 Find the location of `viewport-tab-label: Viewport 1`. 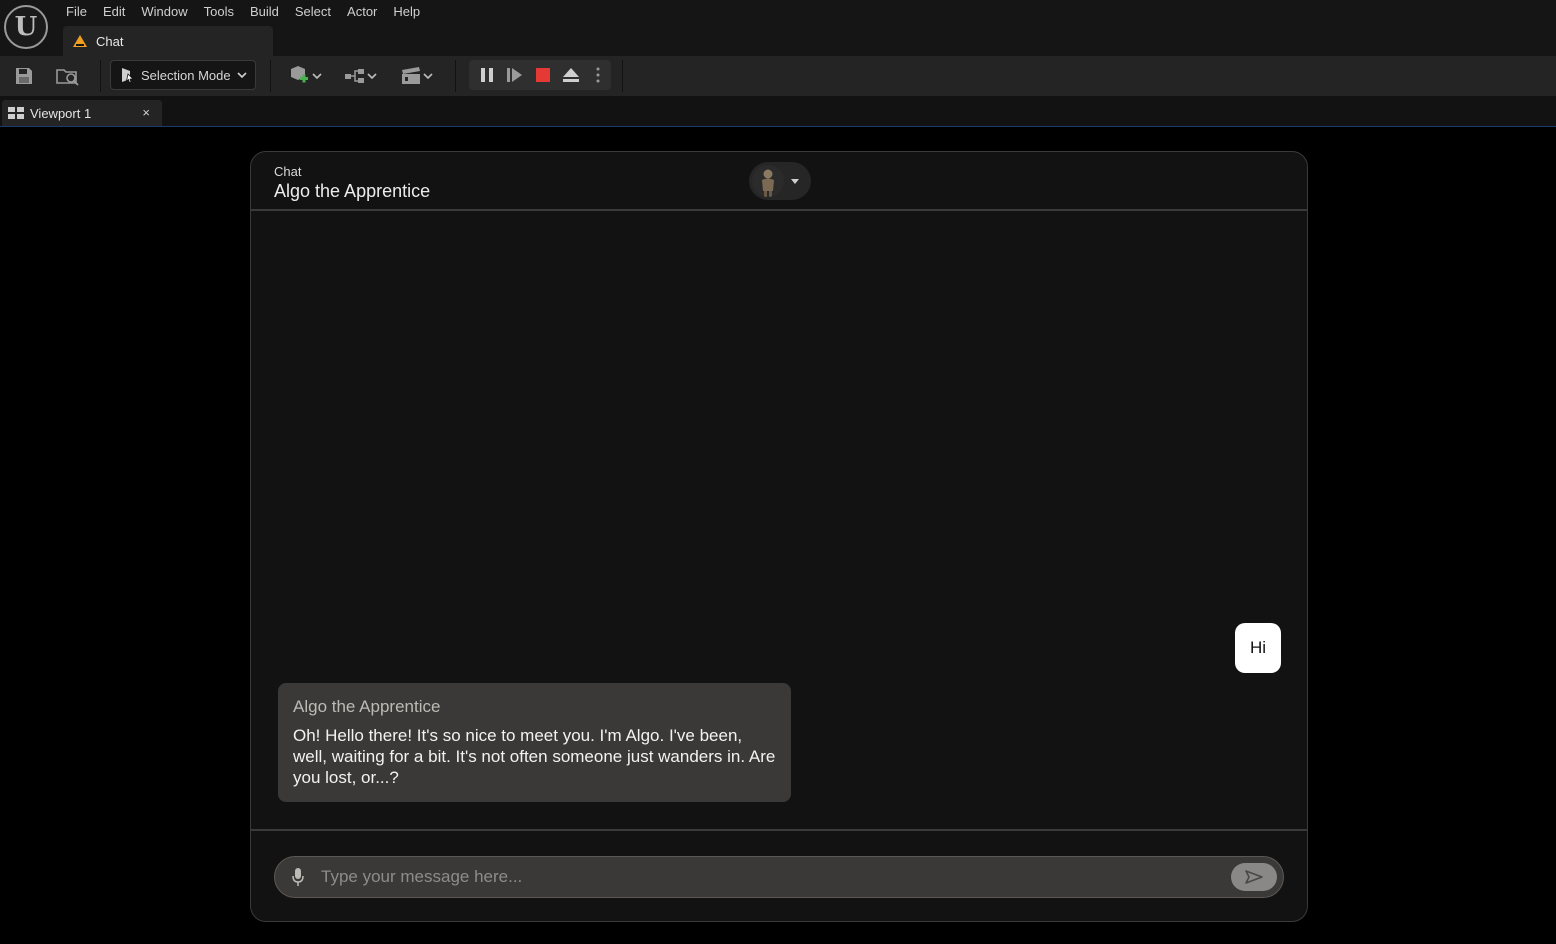

viewport-tab-label: Viewport 1 is located at coordinates (61, 113).